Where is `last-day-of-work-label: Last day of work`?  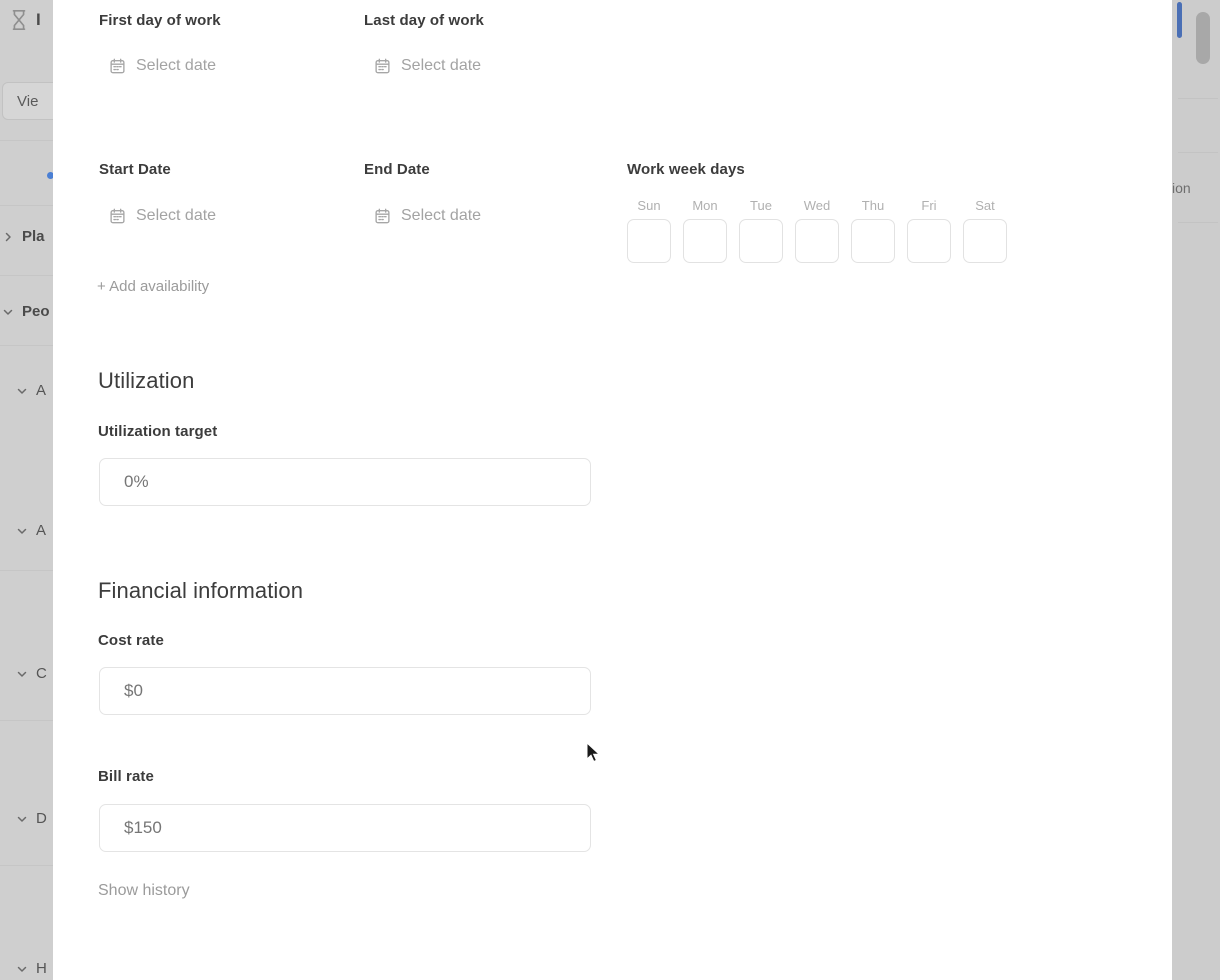
last-day-of-work-label: Last day of work is located at coordinates (424, 20).